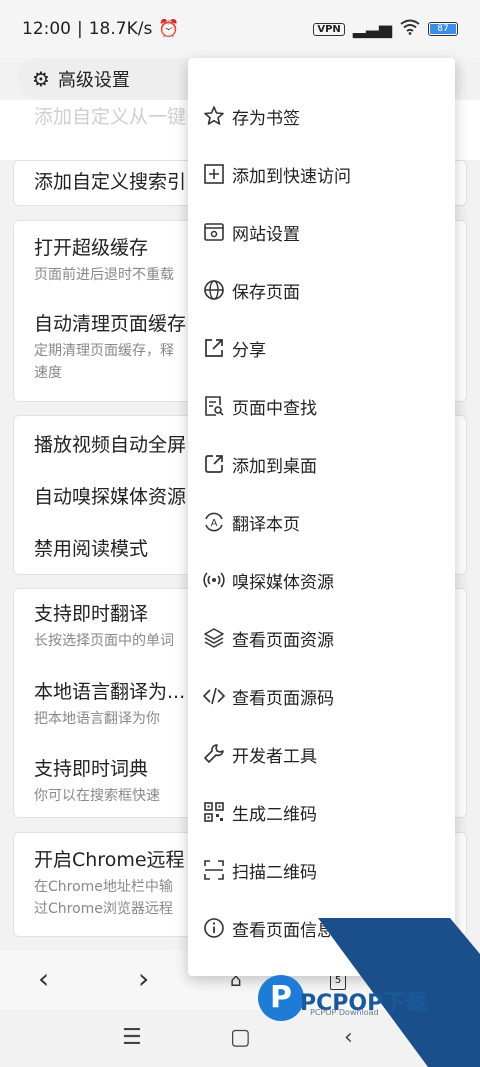  What do you see at coordinates (214, 928) in the screenshot?
I see `info-icon` at bounding box center [214, 928].